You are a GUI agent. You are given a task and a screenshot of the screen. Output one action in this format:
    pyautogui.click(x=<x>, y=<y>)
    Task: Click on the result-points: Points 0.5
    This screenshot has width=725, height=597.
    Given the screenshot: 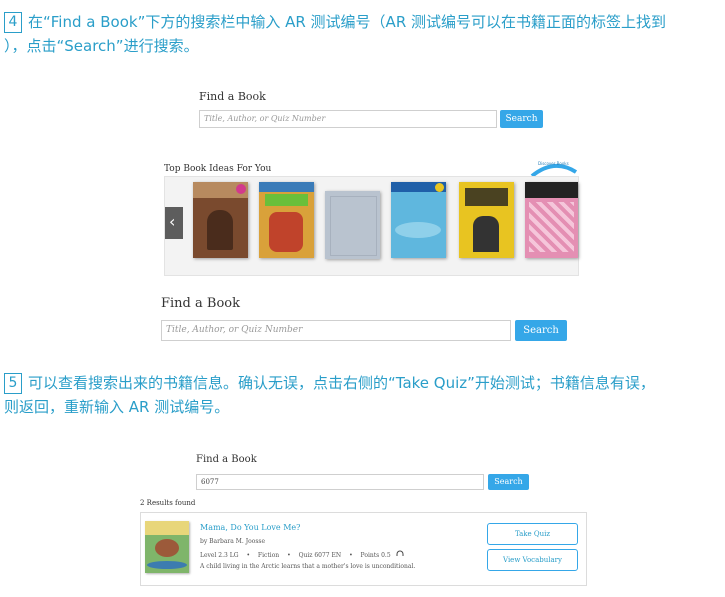 What is the action you would take?
    pyautogui.click(x=375, y=555)
    